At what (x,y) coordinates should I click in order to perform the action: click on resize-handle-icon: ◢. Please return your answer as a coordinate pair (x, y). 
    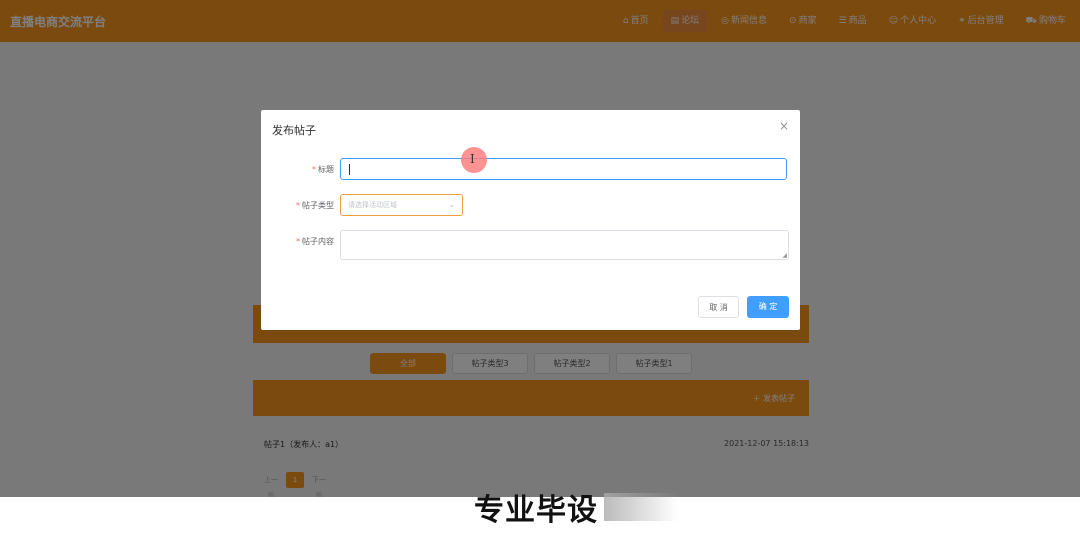
    Looking at the image, I should click on (784, 255).